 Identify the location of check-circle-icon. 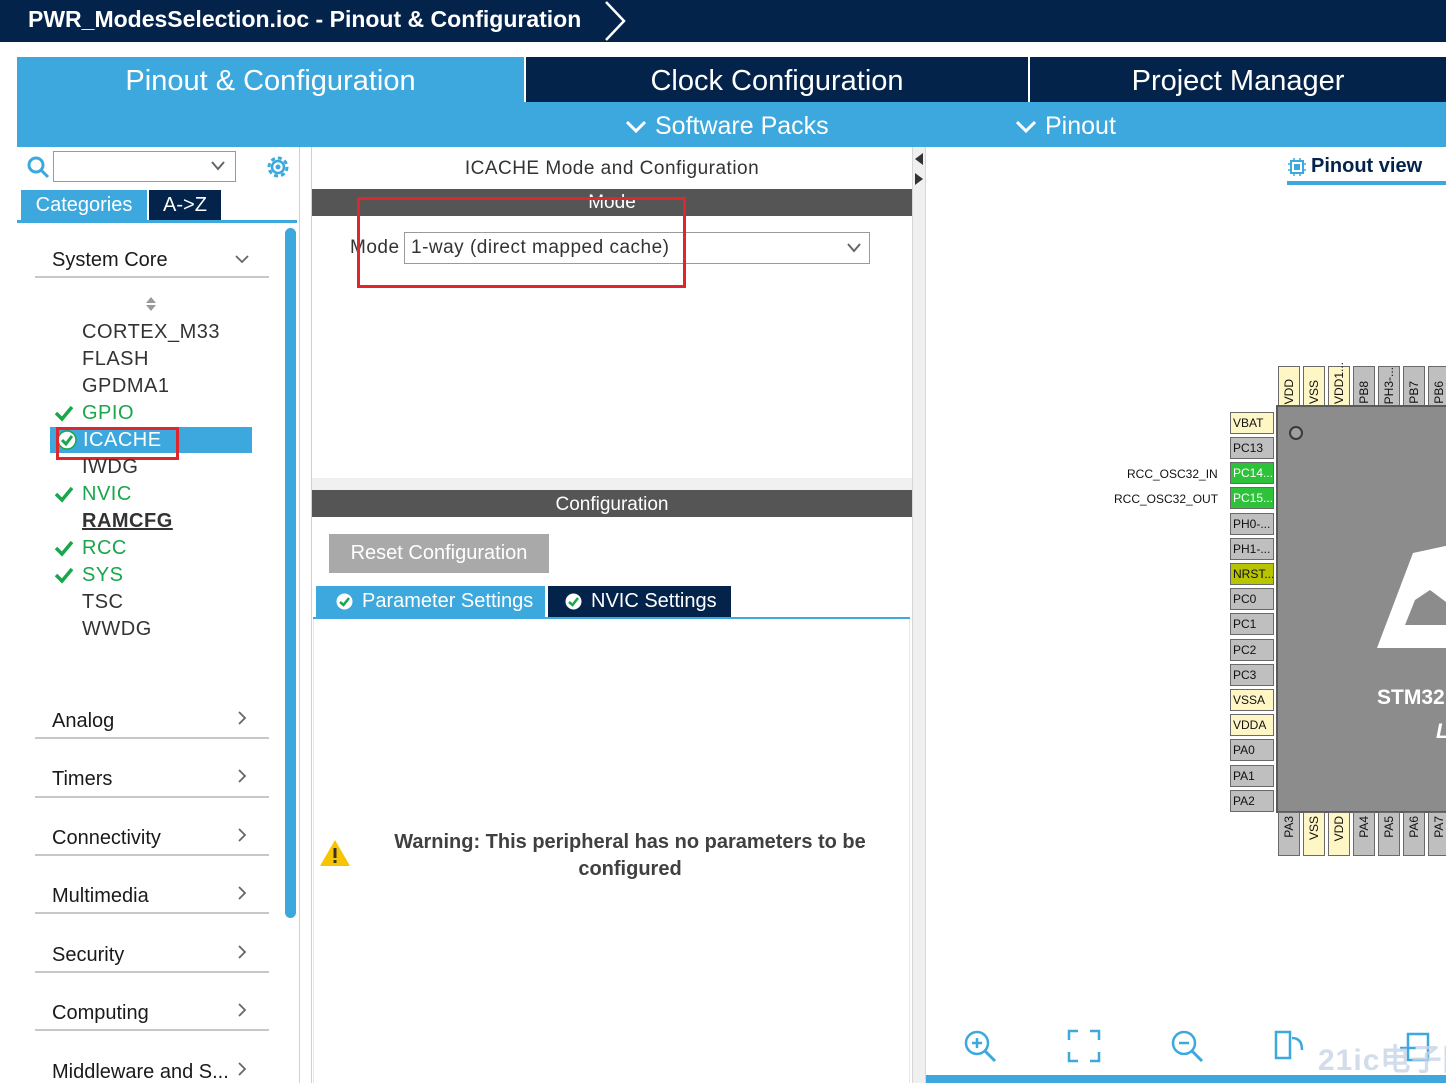
(573, 601).